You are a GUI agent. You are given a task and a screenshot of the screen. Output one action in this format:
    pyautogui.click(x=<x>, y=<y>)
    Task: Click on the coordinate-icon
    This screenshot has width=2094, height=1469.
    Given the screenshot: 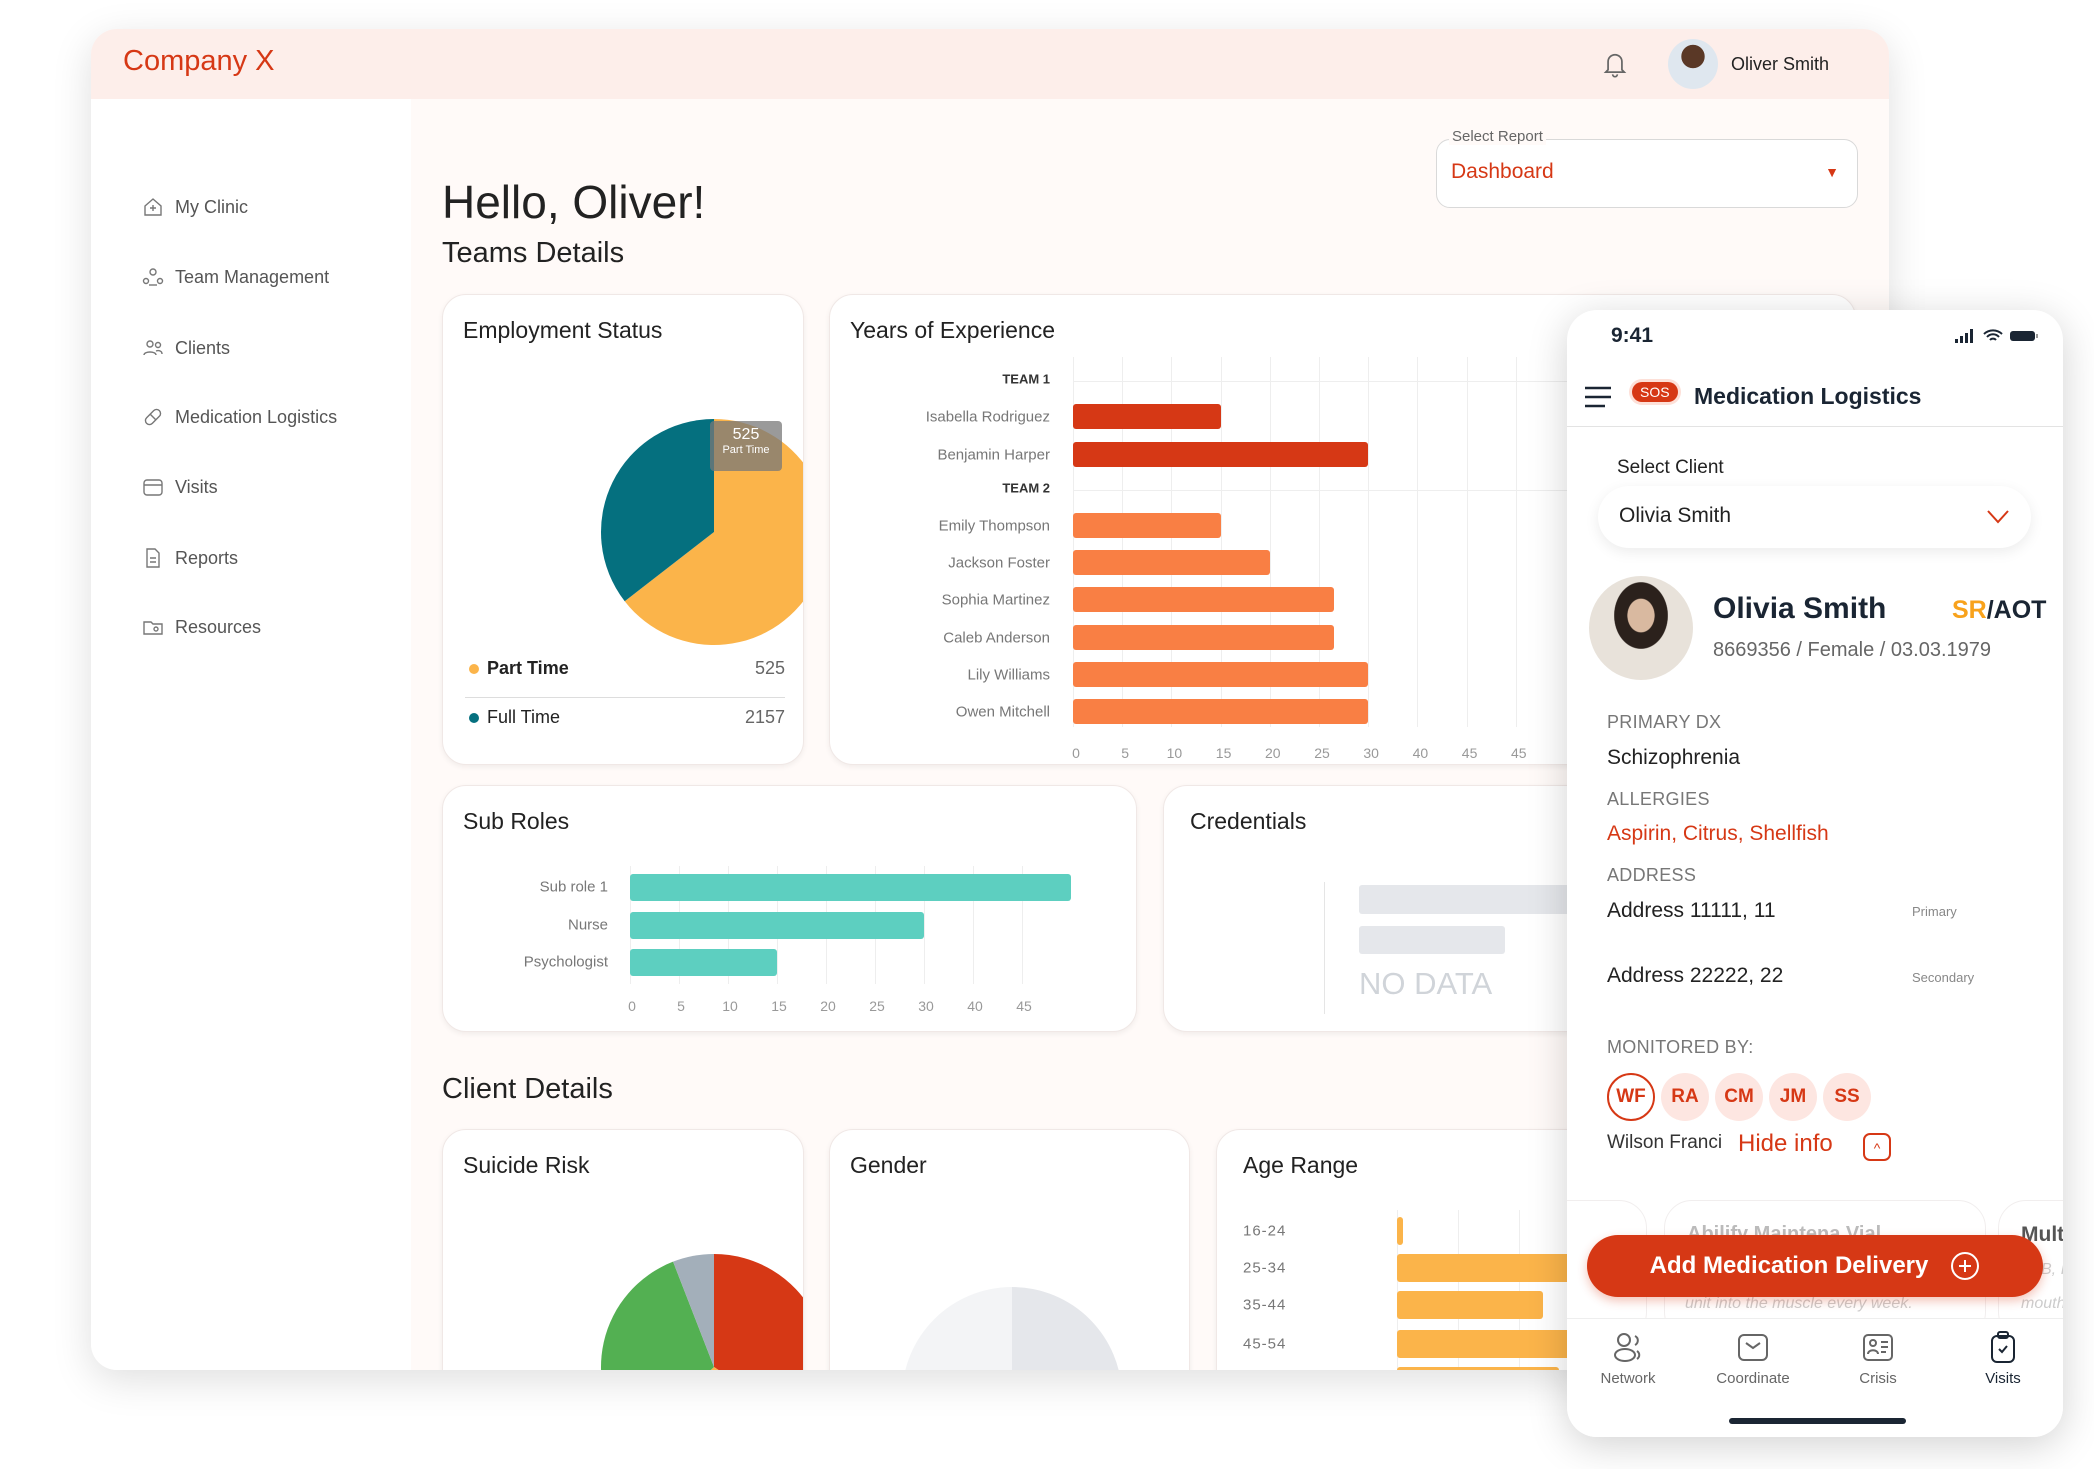 What is the action you would take?
    pyautogui.click(x=1753, y=1347)
    